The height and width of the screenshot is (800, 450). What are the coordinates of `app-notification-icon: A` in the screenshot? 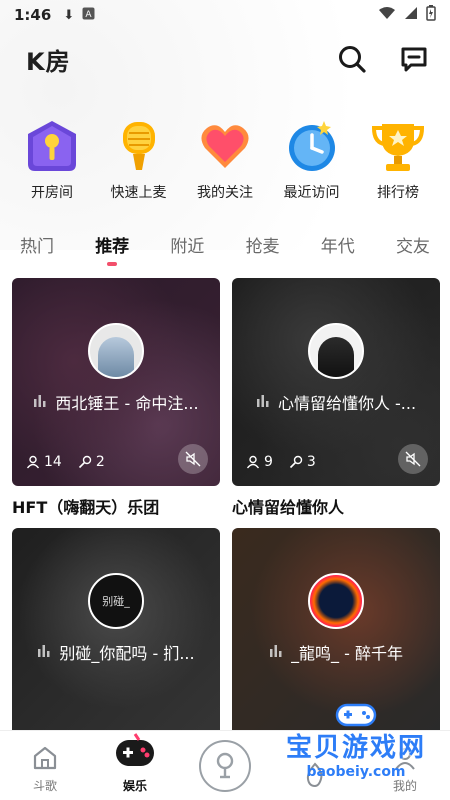 It's located at (88, 15).